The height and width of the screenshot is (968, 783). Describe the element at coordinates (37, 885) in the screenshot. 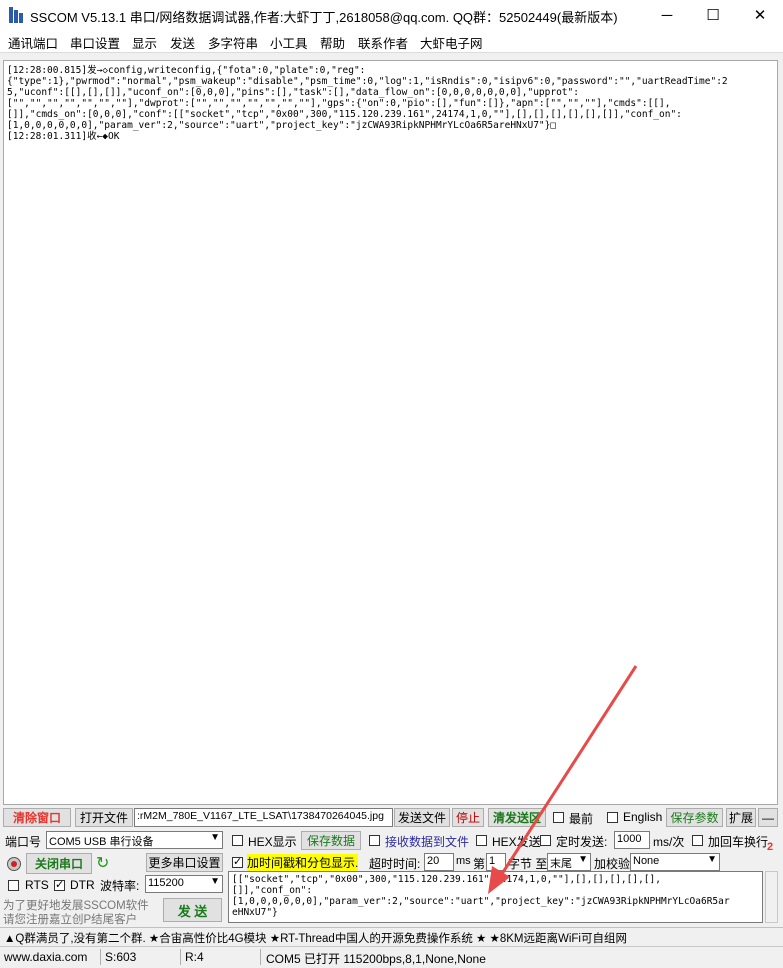

I see `rts-label: RTS` at that location.